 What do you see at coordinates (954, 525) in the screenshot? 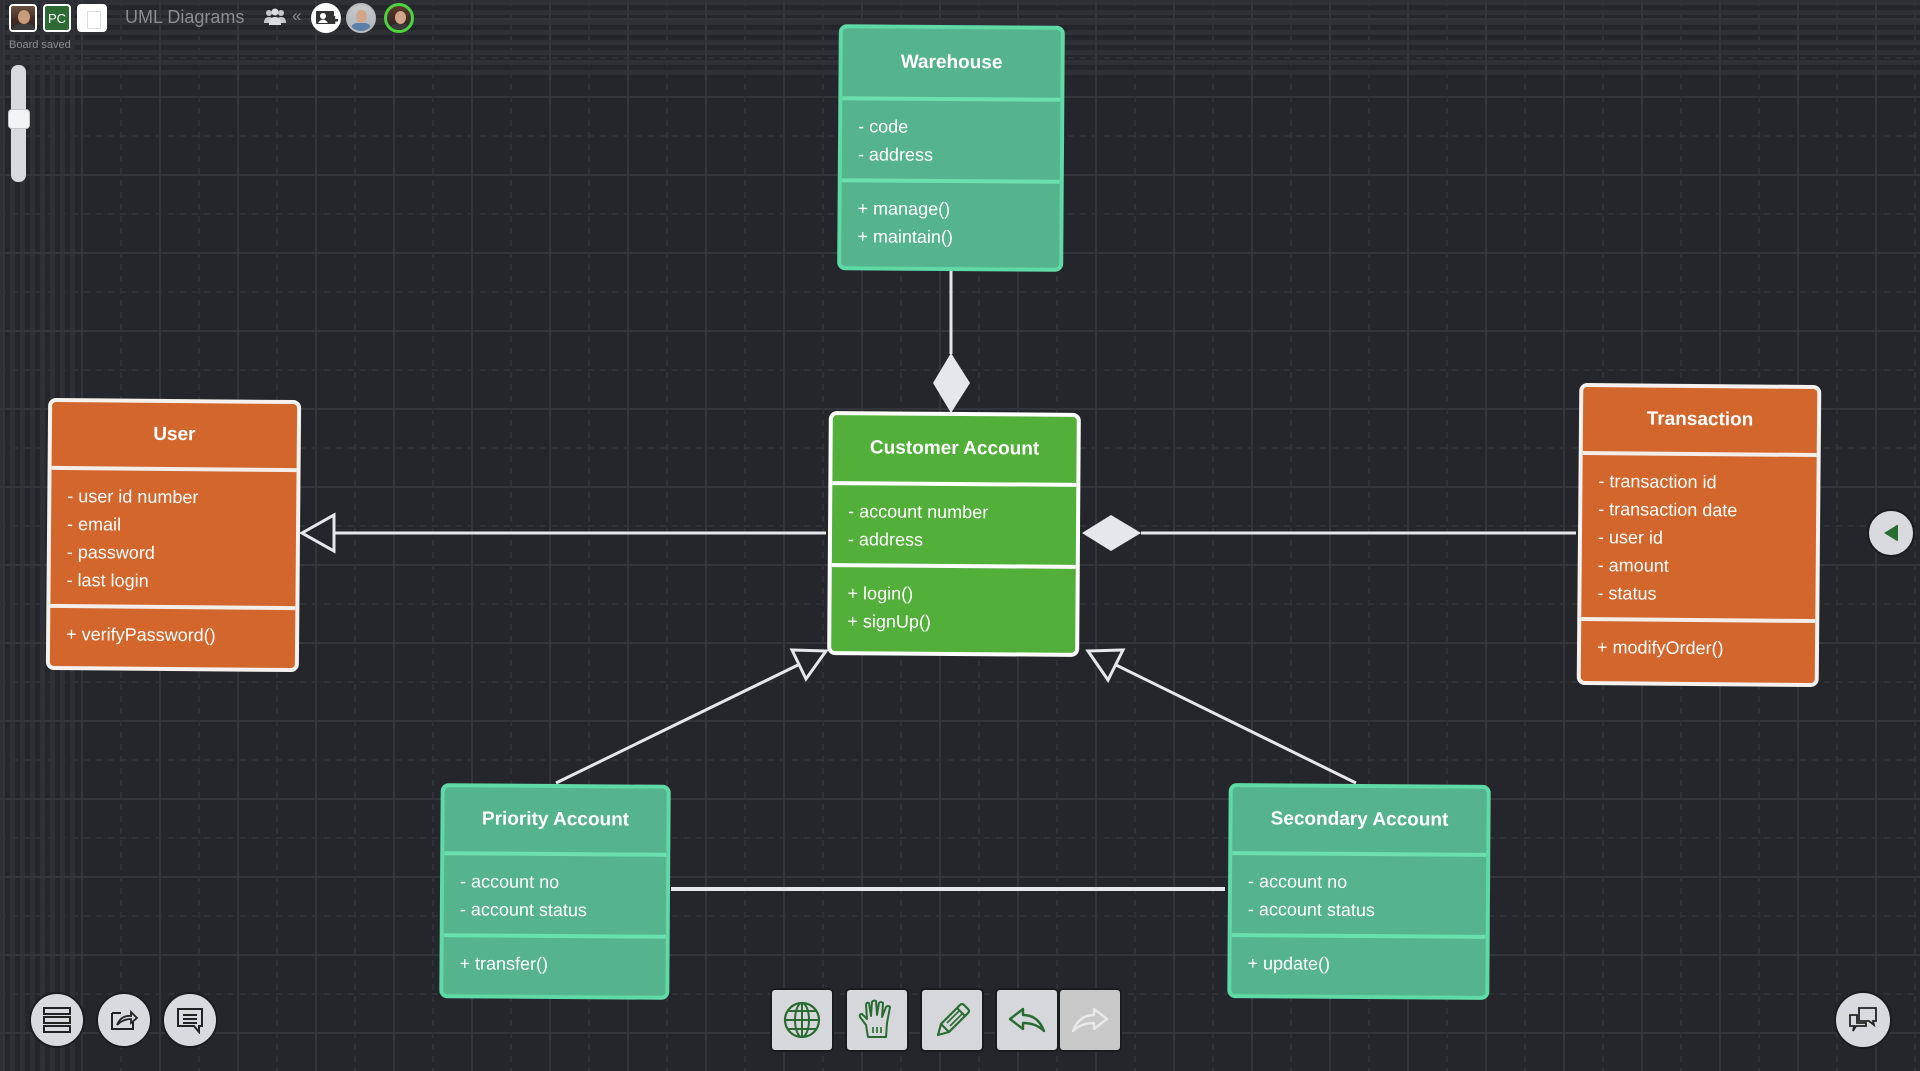
I see `attributes-section: - account number - address` at bounding box center [954, 525].